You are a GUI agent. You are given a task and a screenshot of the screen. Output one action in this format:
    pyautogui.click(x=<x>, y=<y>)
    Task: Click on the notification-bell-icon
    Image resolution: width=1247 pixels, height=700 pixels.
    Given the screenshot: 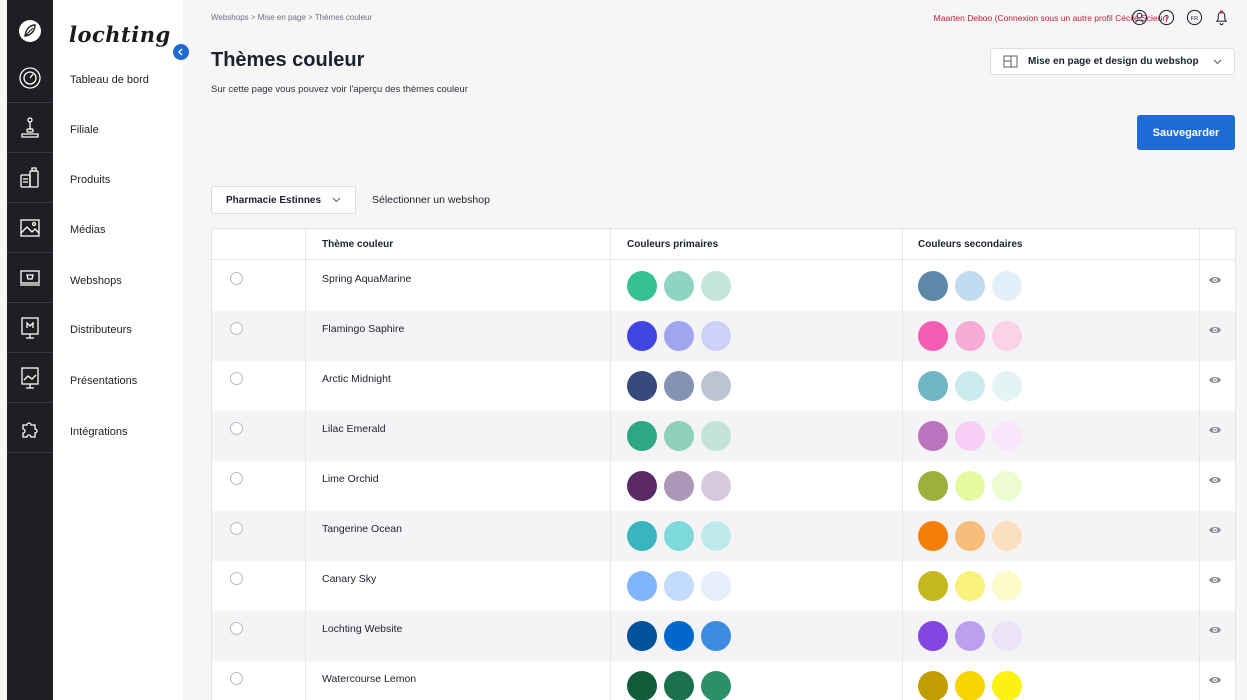 What is the action you would take?
    pyautogui.click(x=1221, y=17)
    